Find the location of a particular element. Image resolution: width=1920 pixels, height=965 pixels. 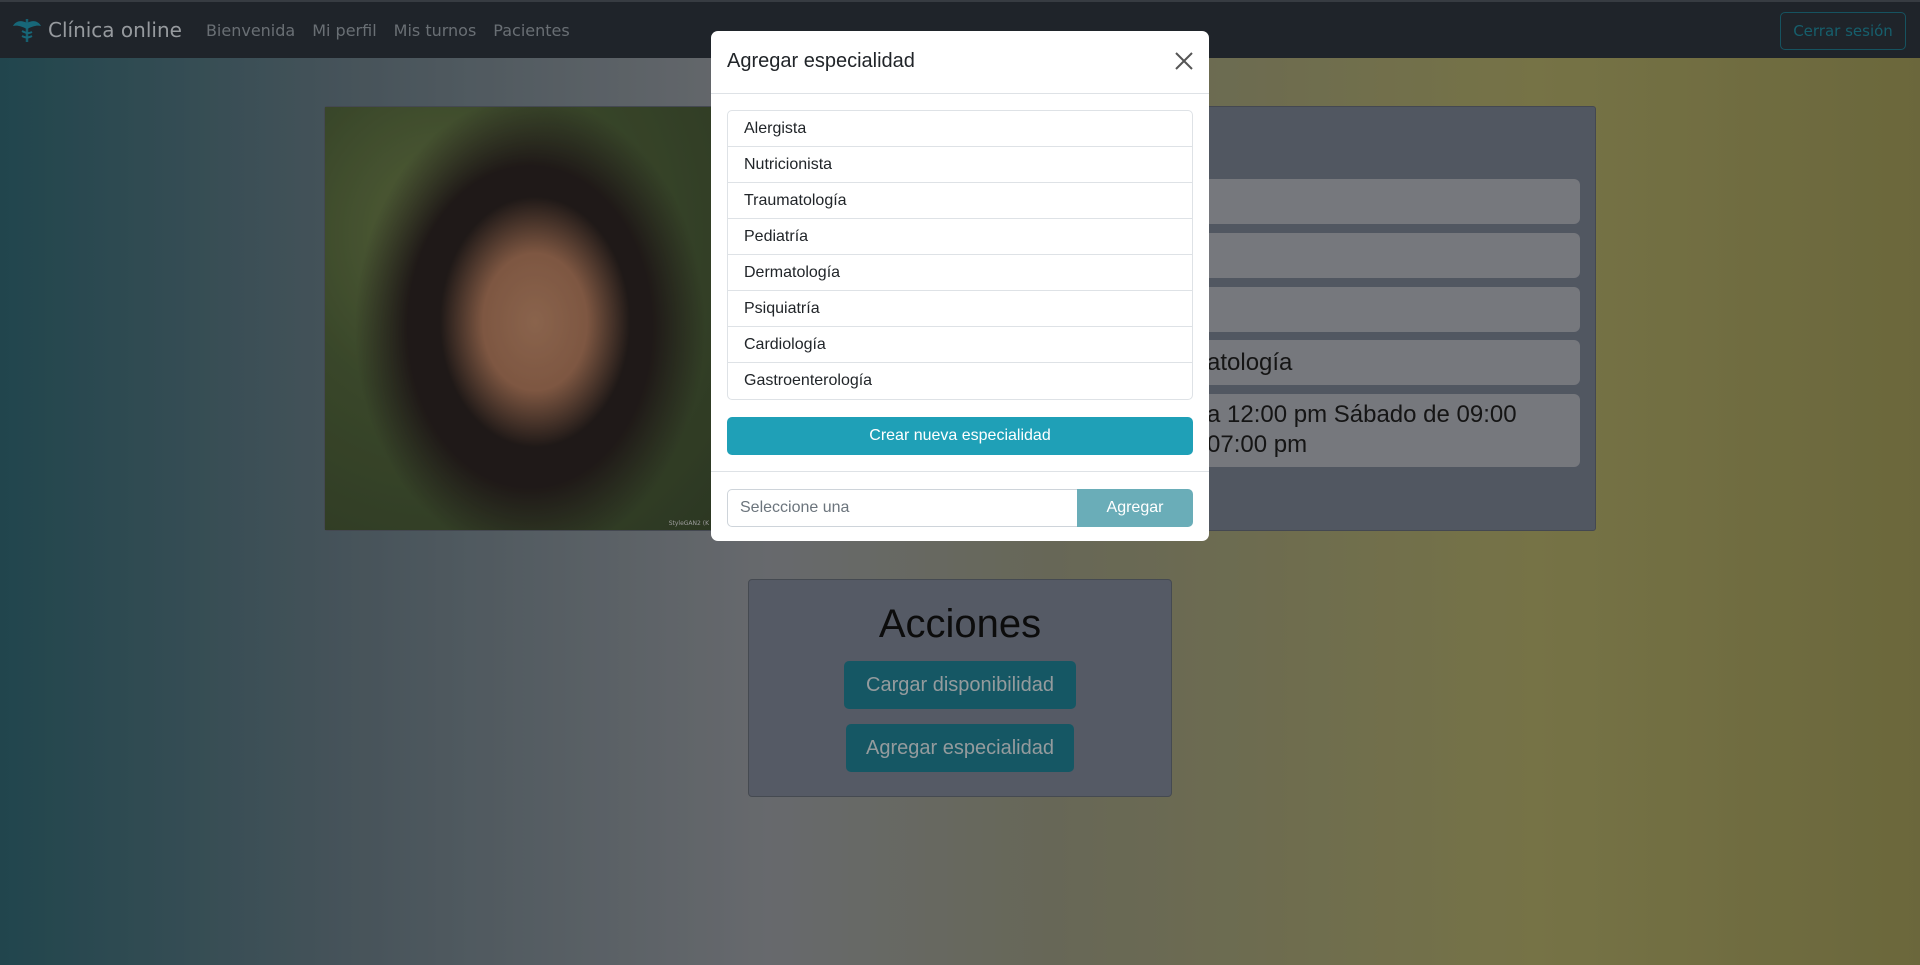

close-button is located at coordinates (1184, 61).